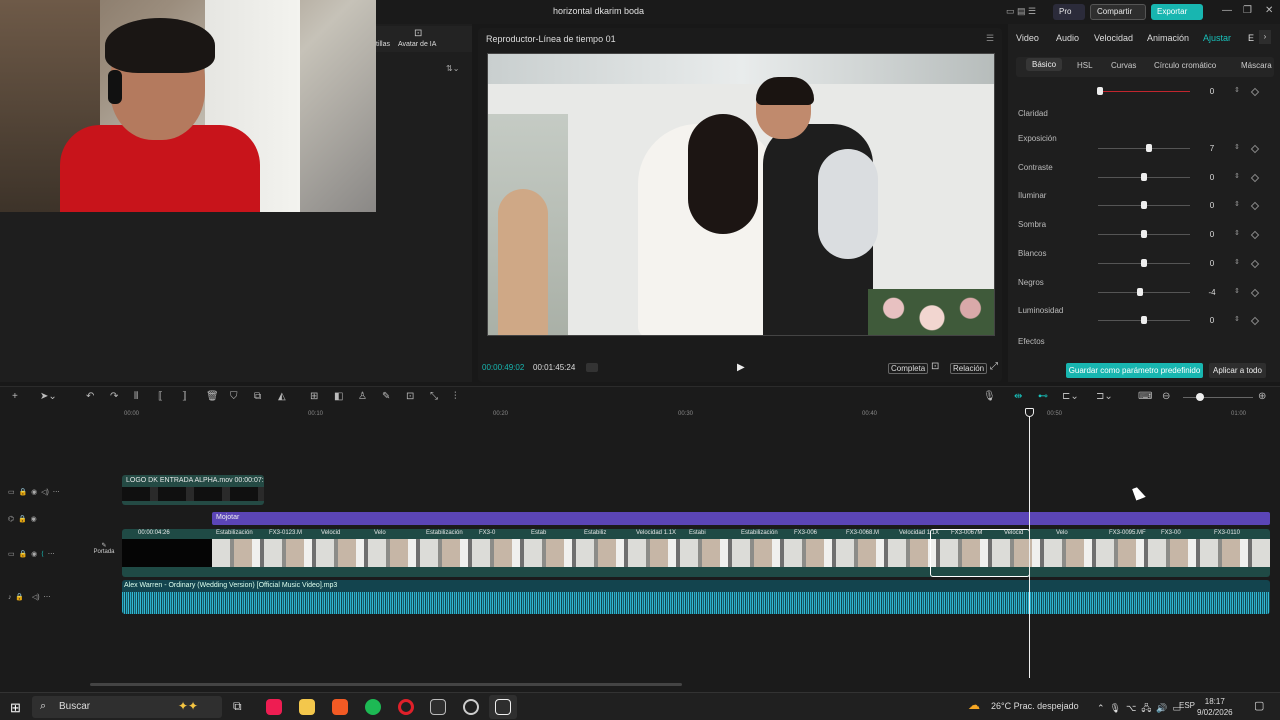  I want to click on pro-button: Pro, so click(1069, 12).